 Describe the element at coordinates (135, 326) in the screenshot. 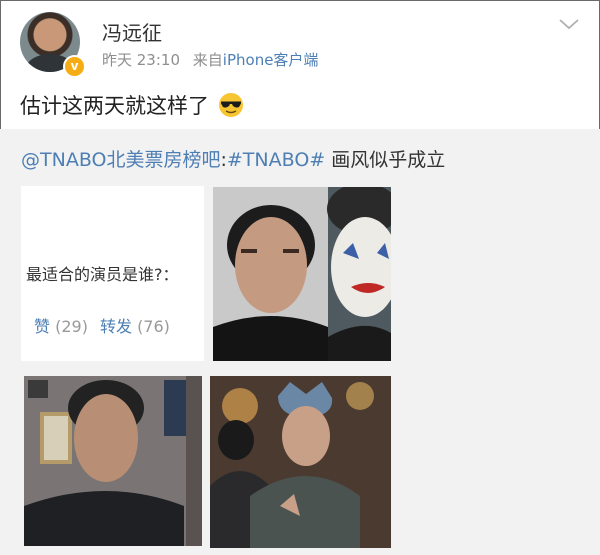

I see `repost-button: 转发 (76)` at that location.